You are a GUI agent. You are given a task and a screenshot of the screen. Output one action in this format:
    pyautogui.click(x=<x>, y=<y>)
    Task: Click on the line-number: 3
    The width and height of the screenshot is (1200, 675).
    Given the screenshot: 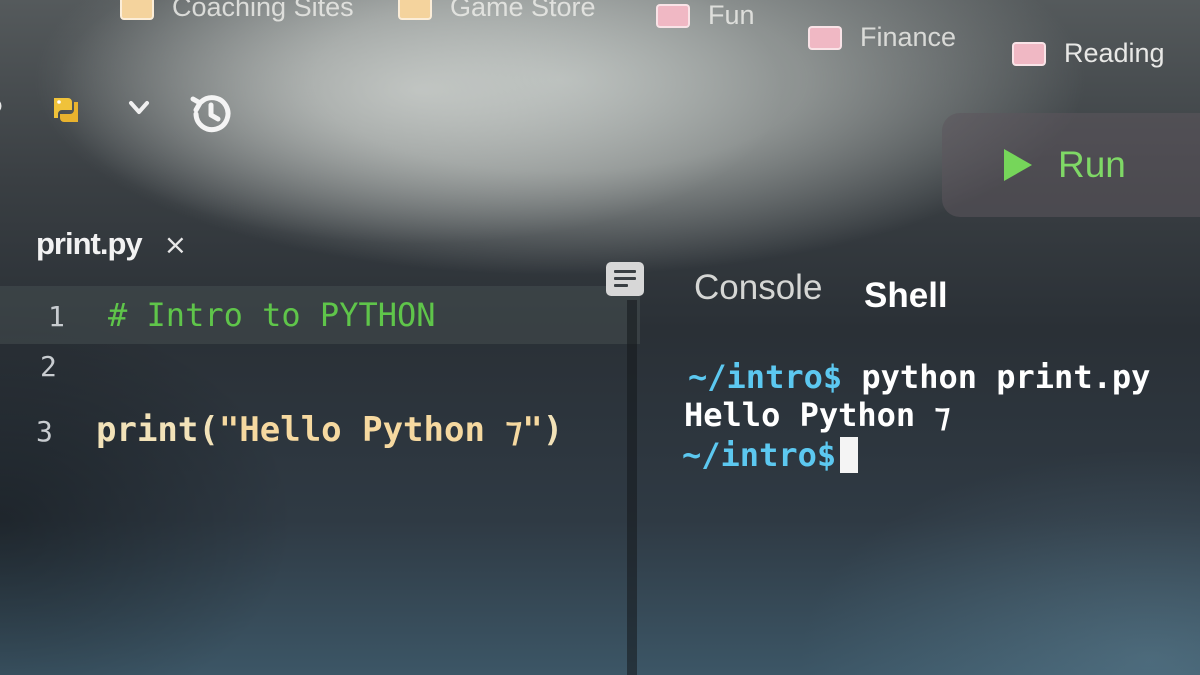 What is the action you would take?
    pyautogui.click(x=44, y=431)
    